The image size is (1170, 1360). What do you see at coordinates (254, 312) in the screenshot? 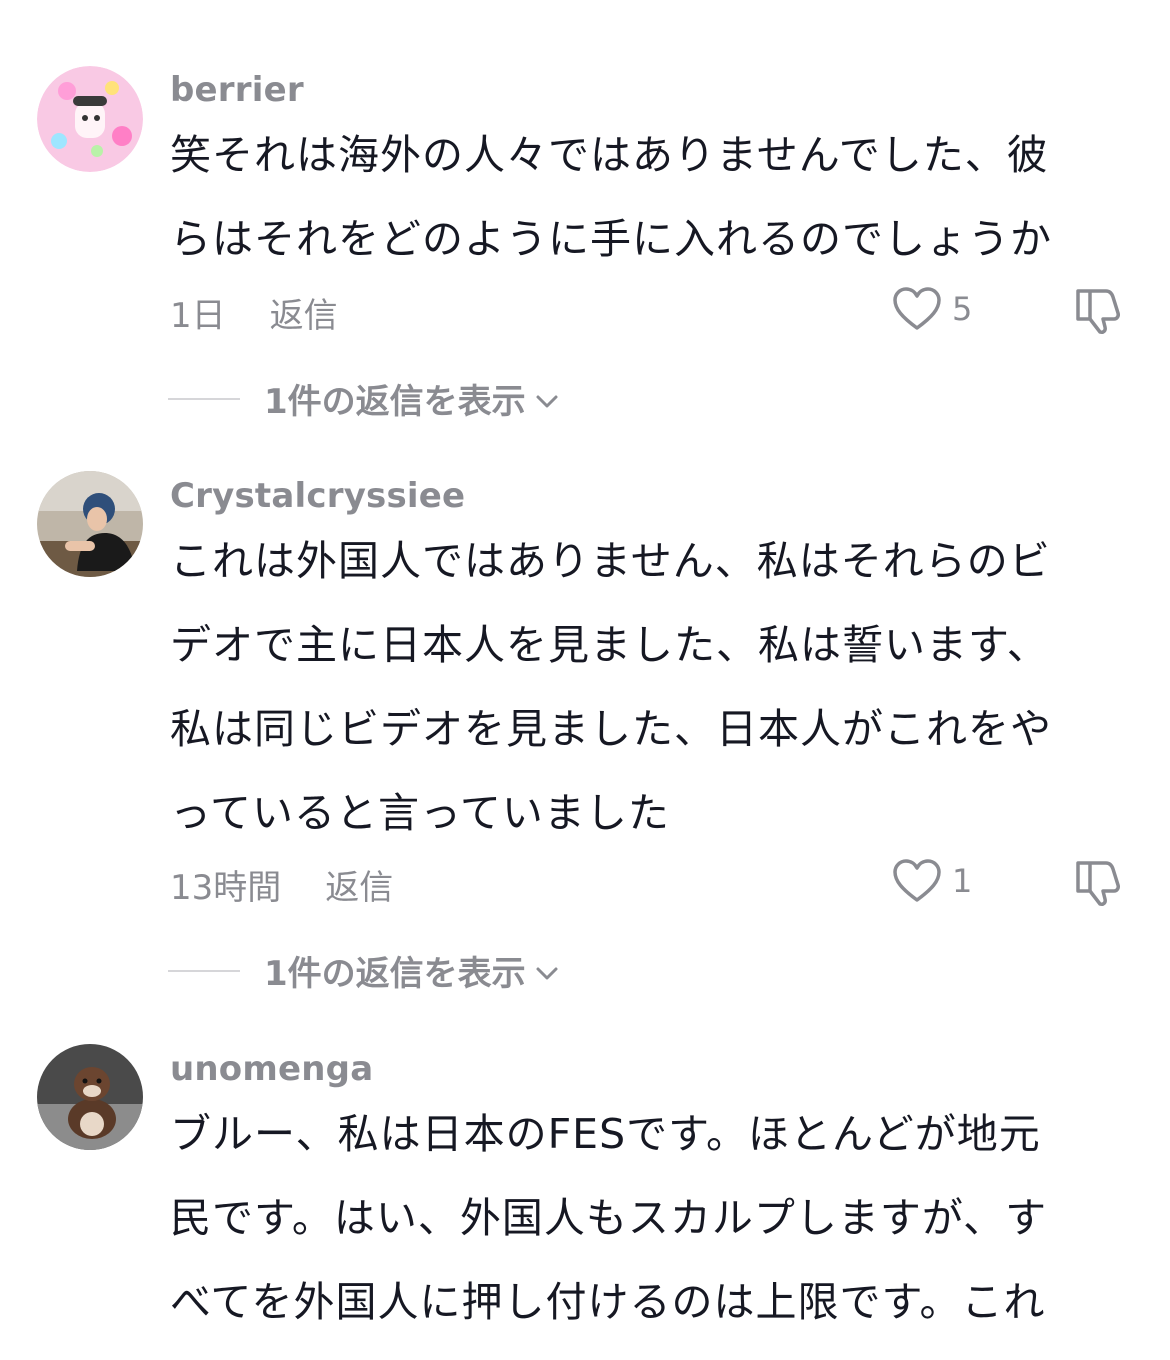
I see `comment-meta: 1日 返信` at bounding box center [254, 312].